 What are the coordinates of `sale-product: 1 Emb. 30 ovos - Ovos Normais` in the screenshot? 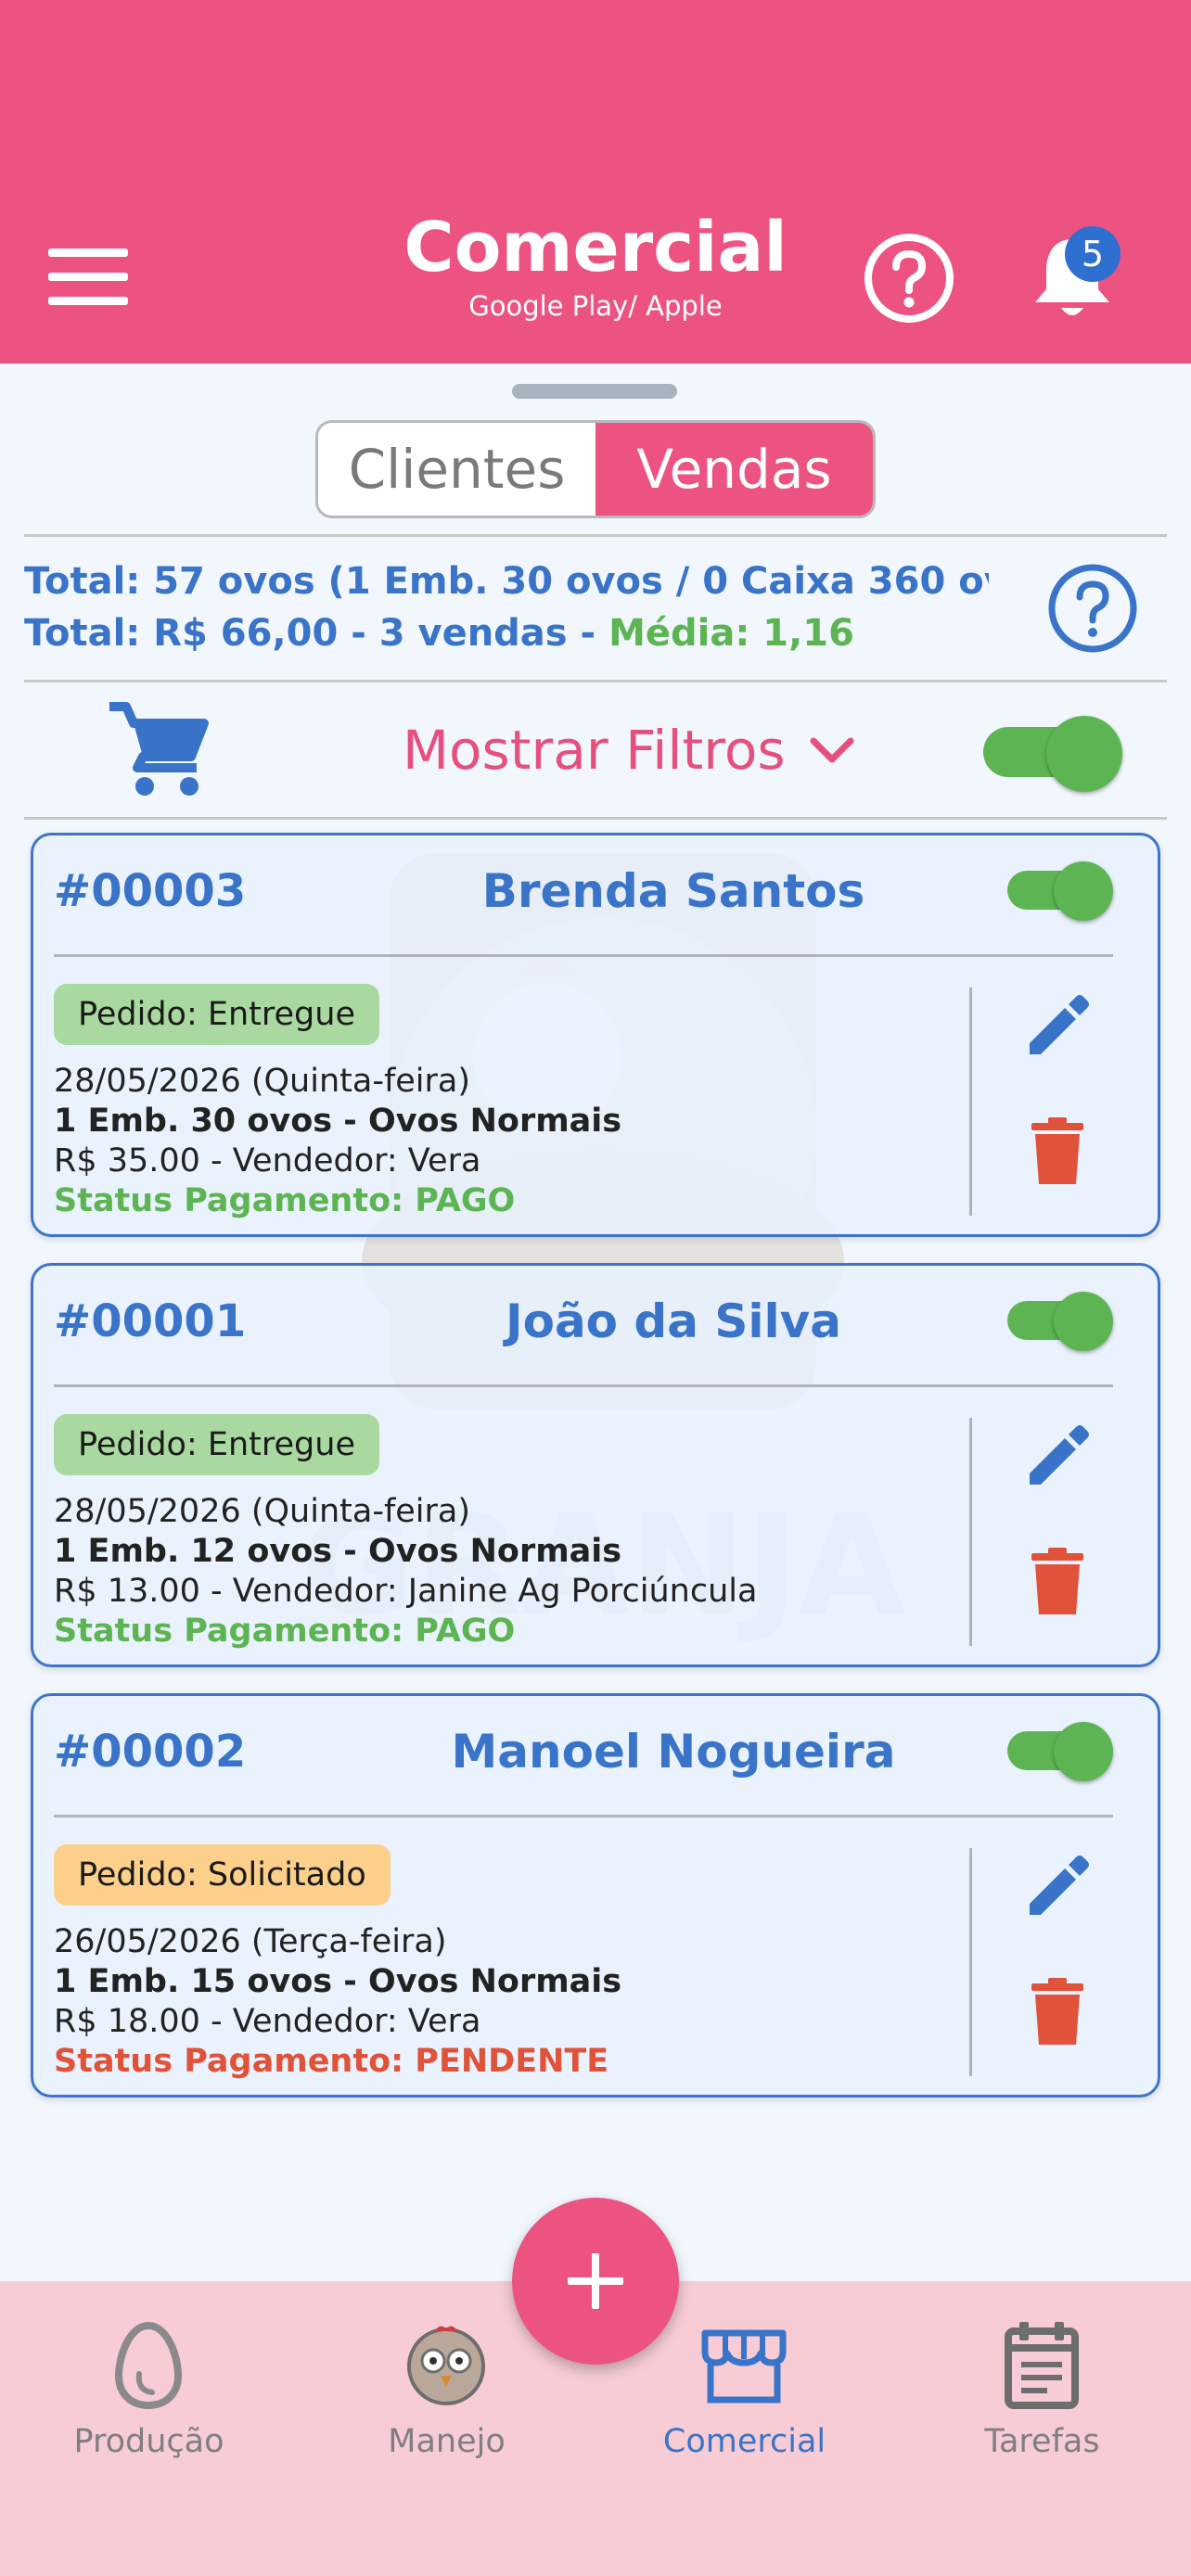 It's located at (338, 1122).